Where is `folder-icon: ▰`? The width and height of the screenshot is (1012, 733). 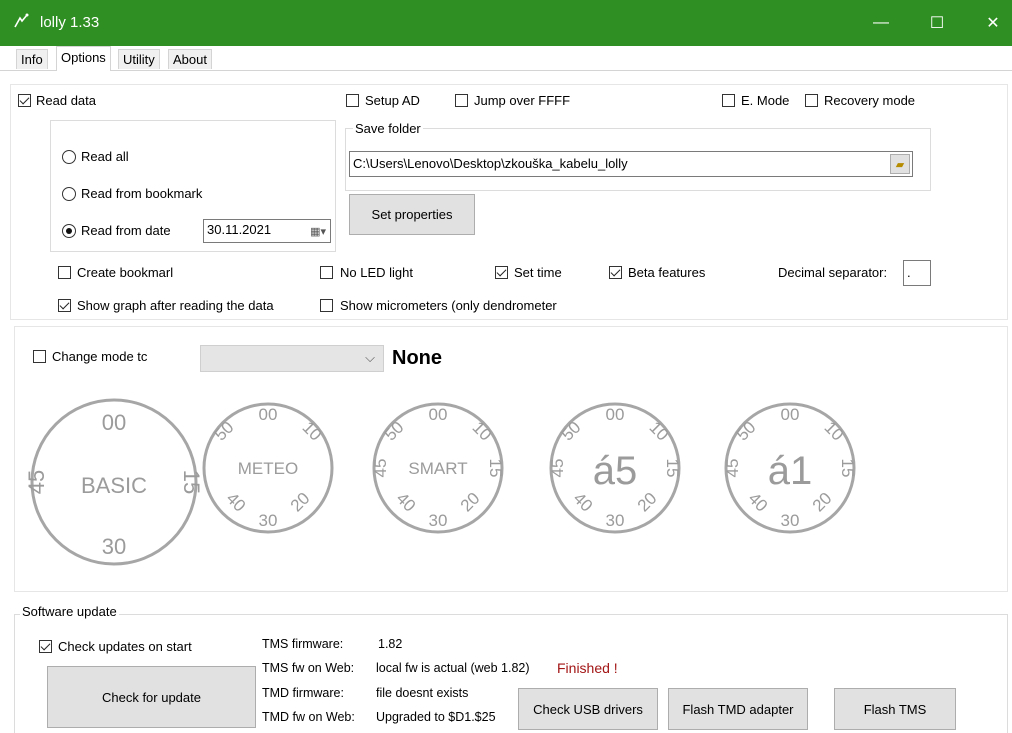
folder-icon: ▰ is located at coordinates (900, 164).